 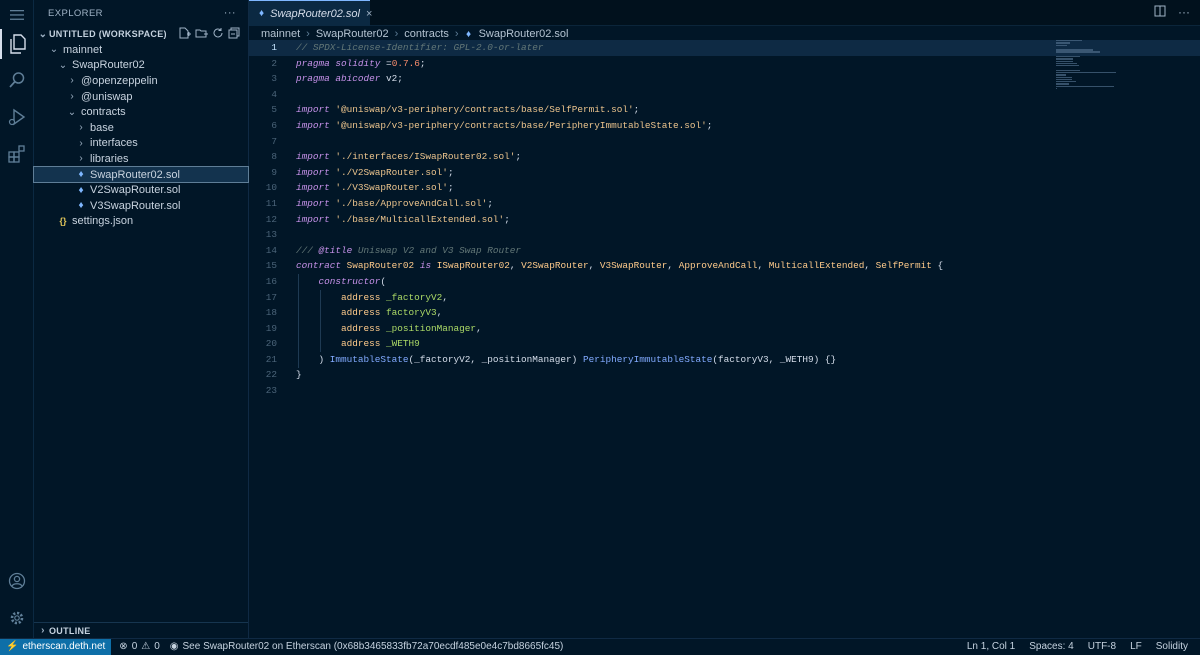 I want to click on code-token: ///, so click(x=307, y=250).